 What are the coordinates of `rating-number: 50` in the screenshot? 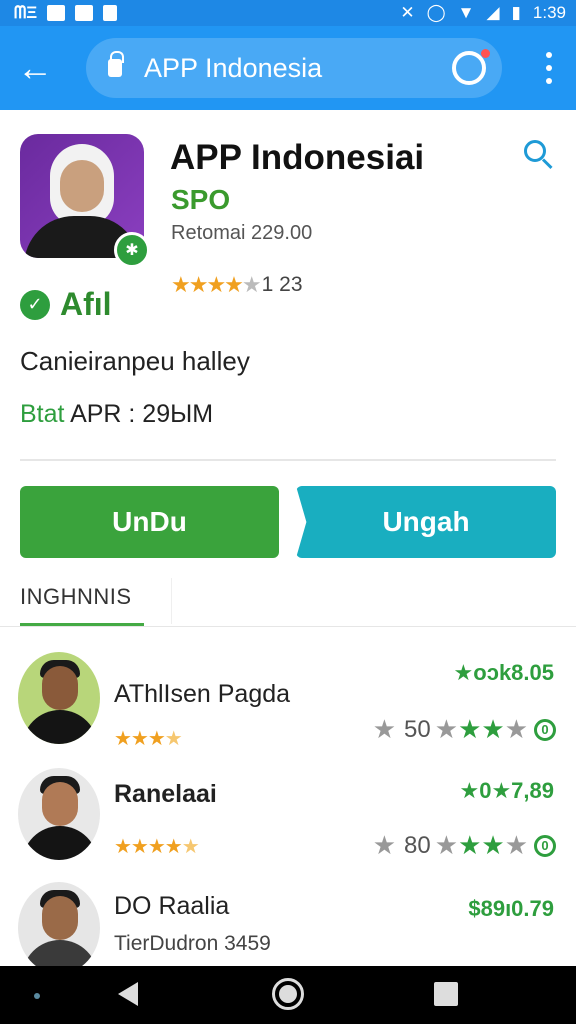 It's located at (417, 729).